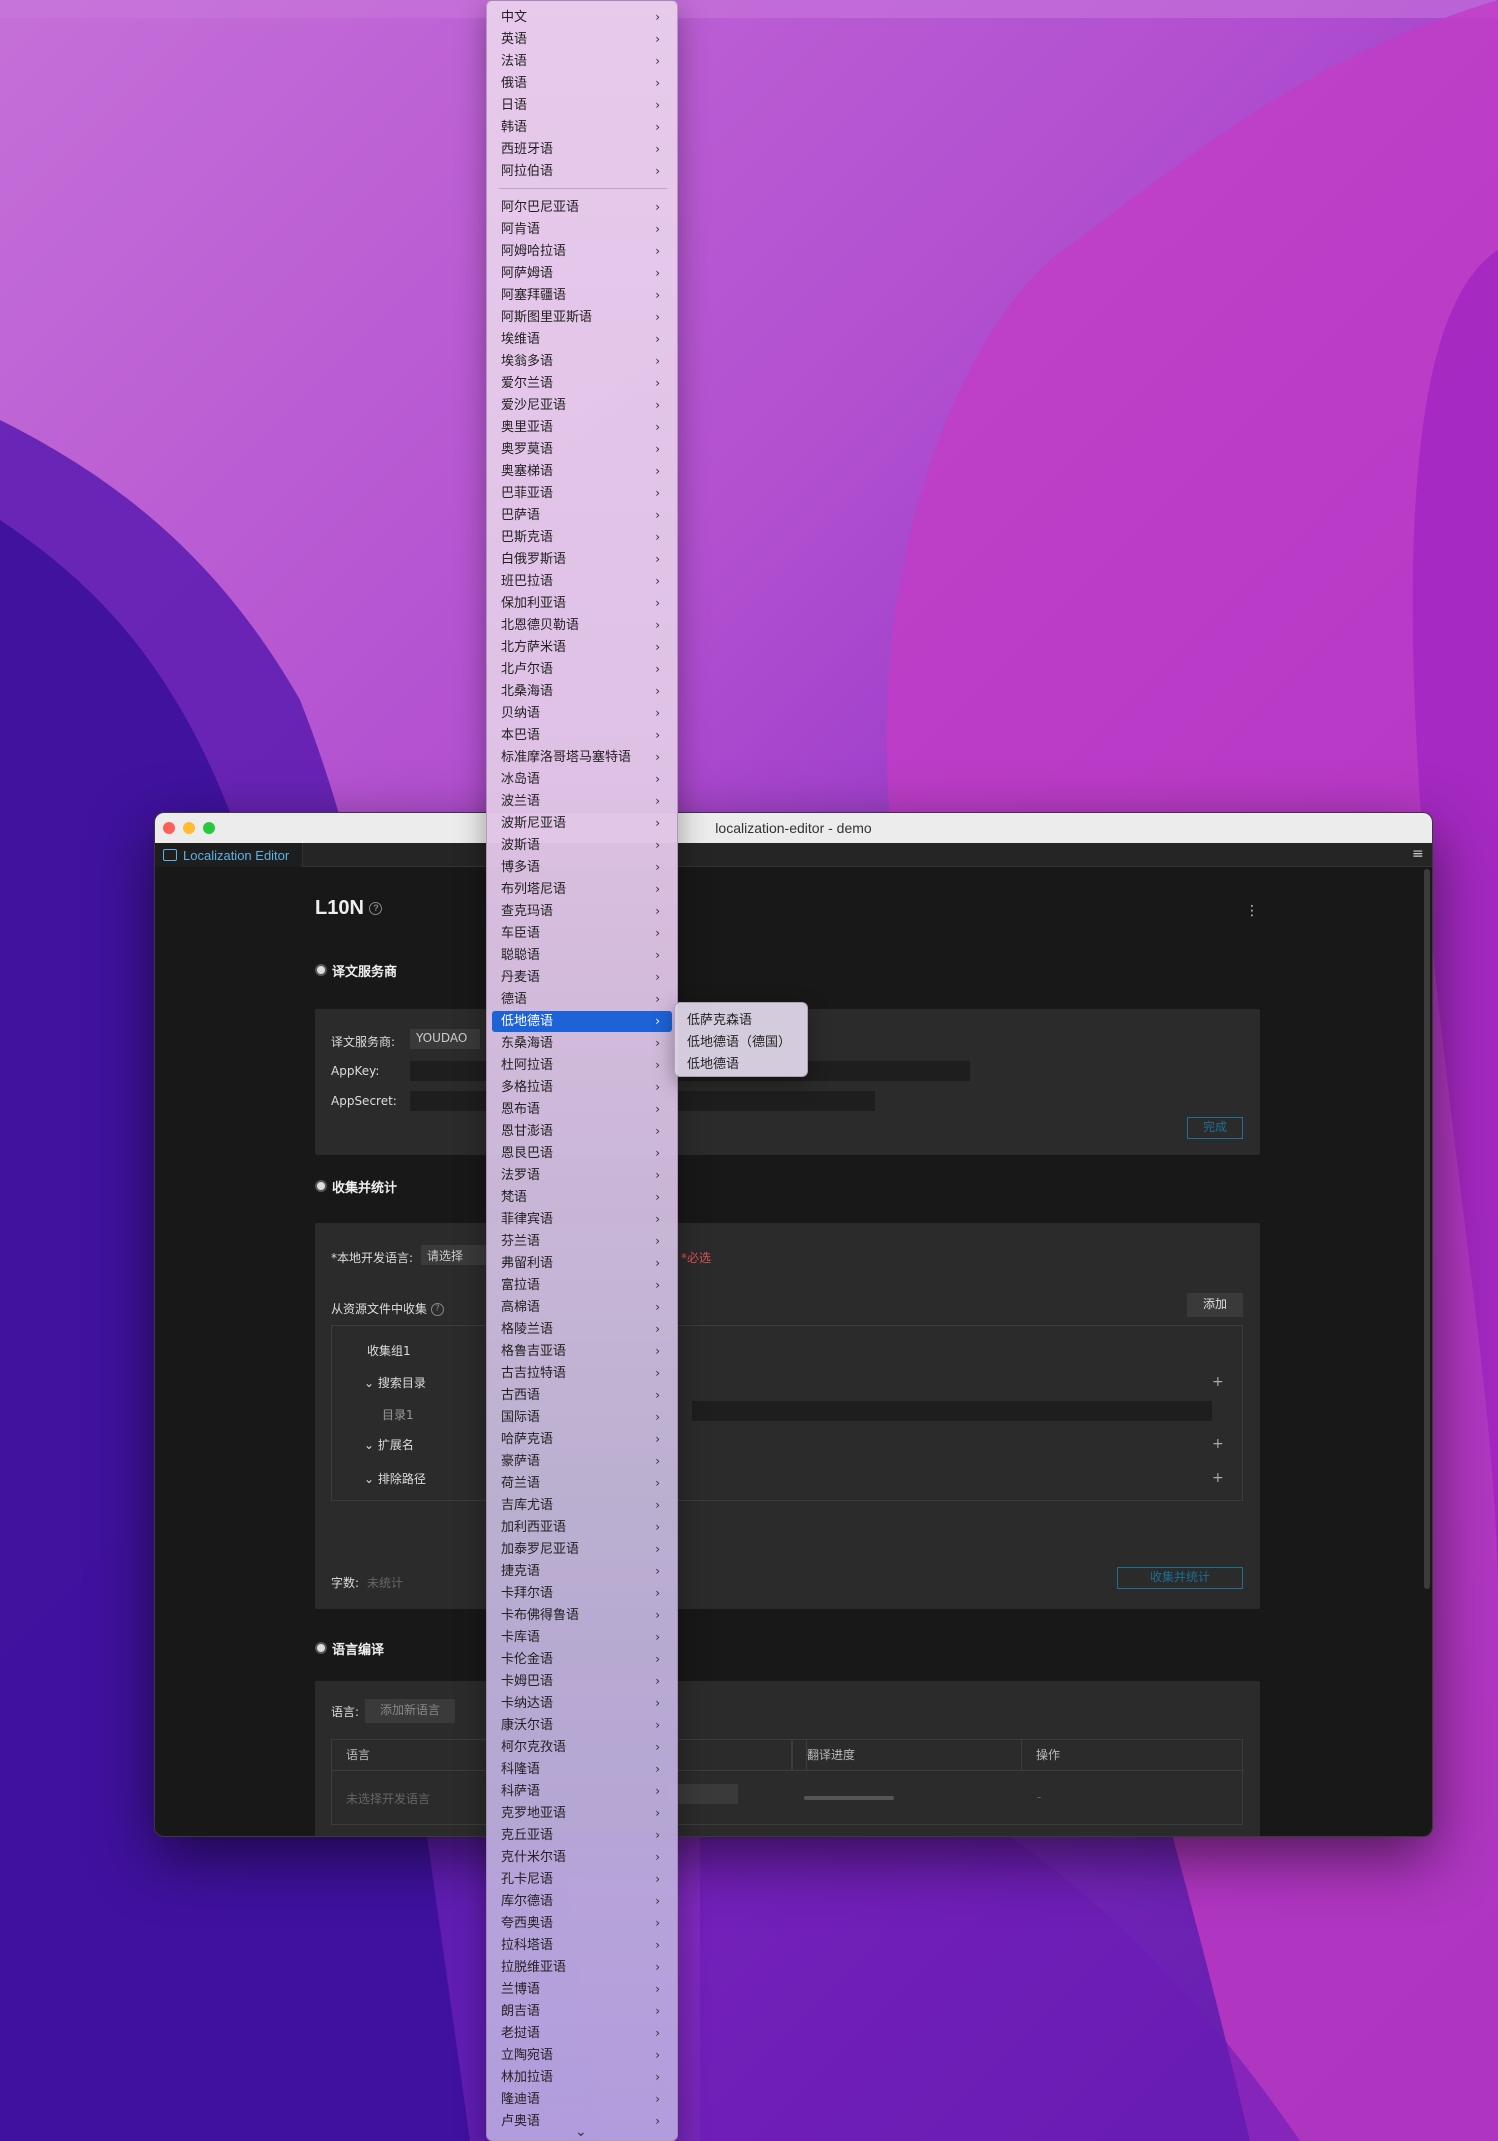  I want to click on menu-item: 班巴拉语 ›, so click(582, 581).